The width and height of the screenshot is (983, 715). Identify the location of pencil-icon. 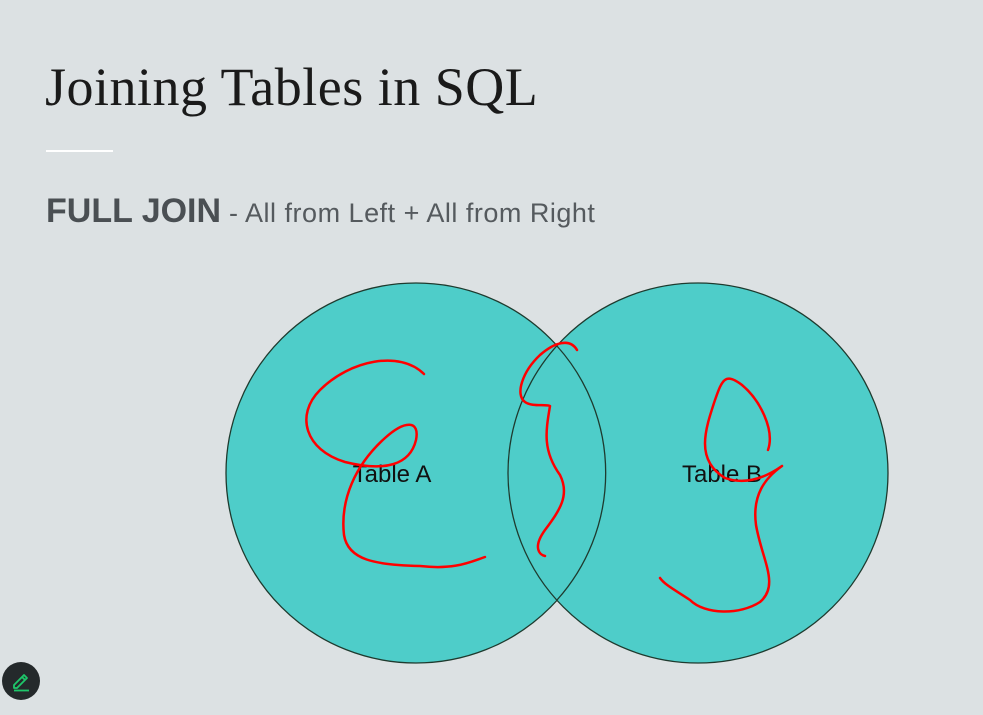
(21, 683).